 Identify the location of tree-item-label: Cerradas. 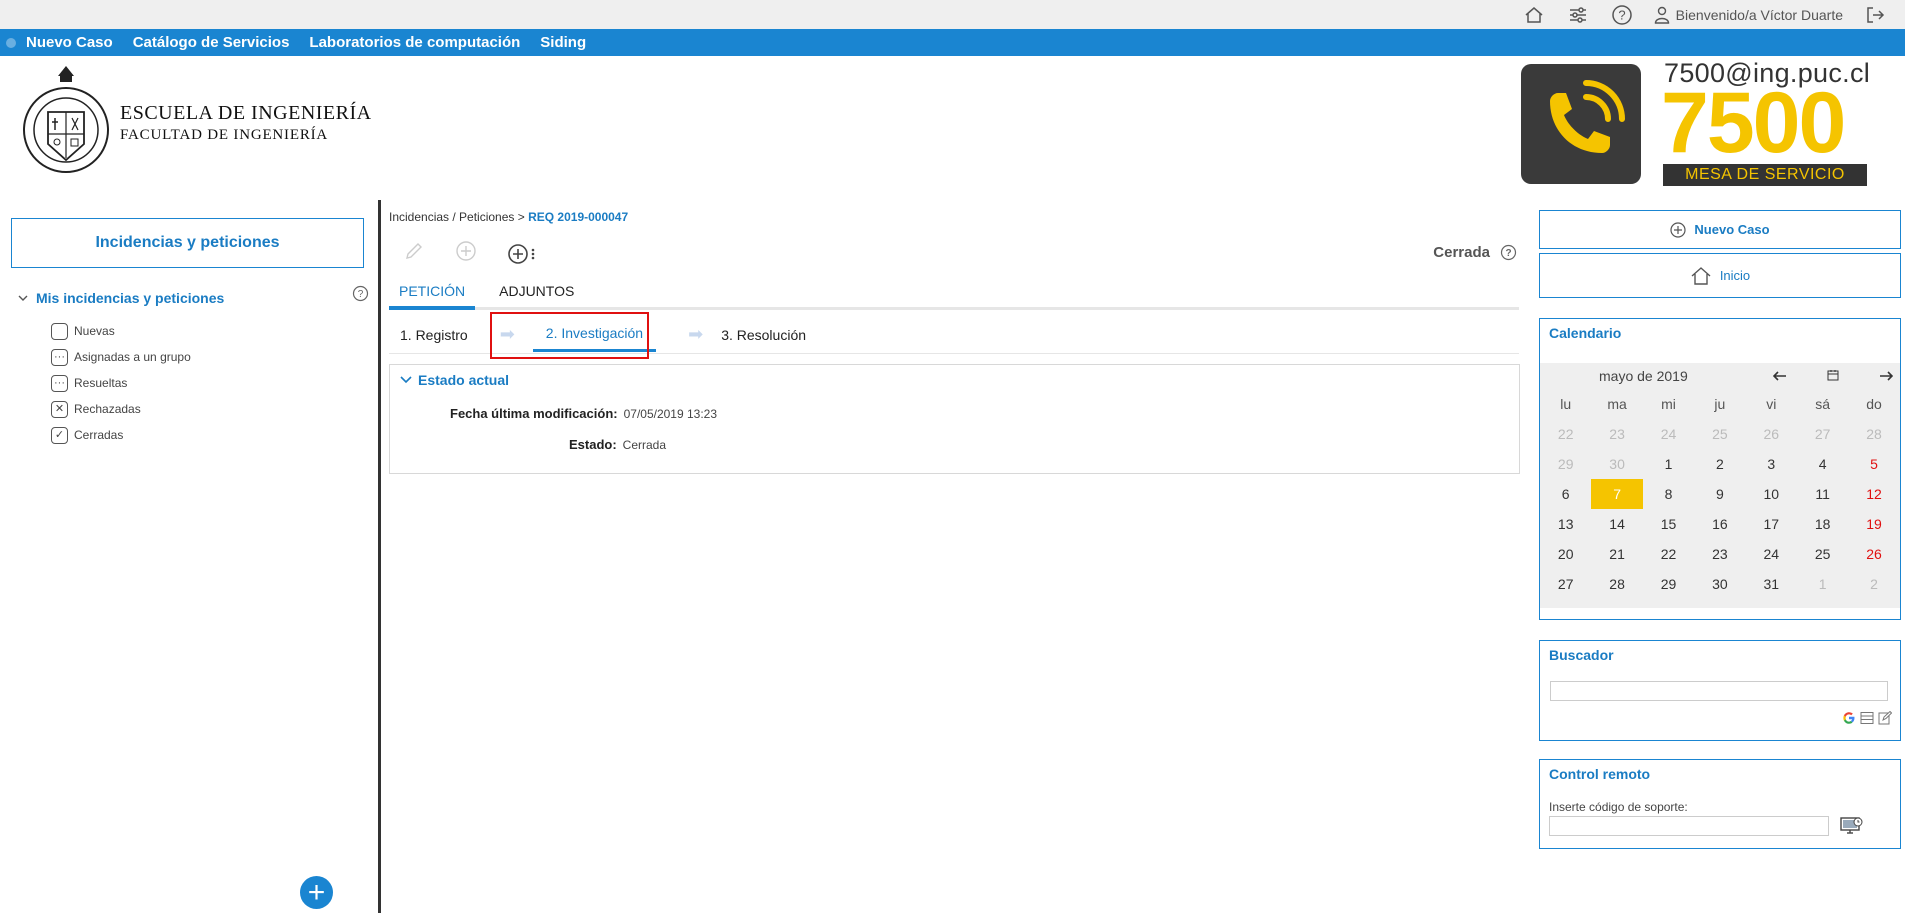
(99, 435).